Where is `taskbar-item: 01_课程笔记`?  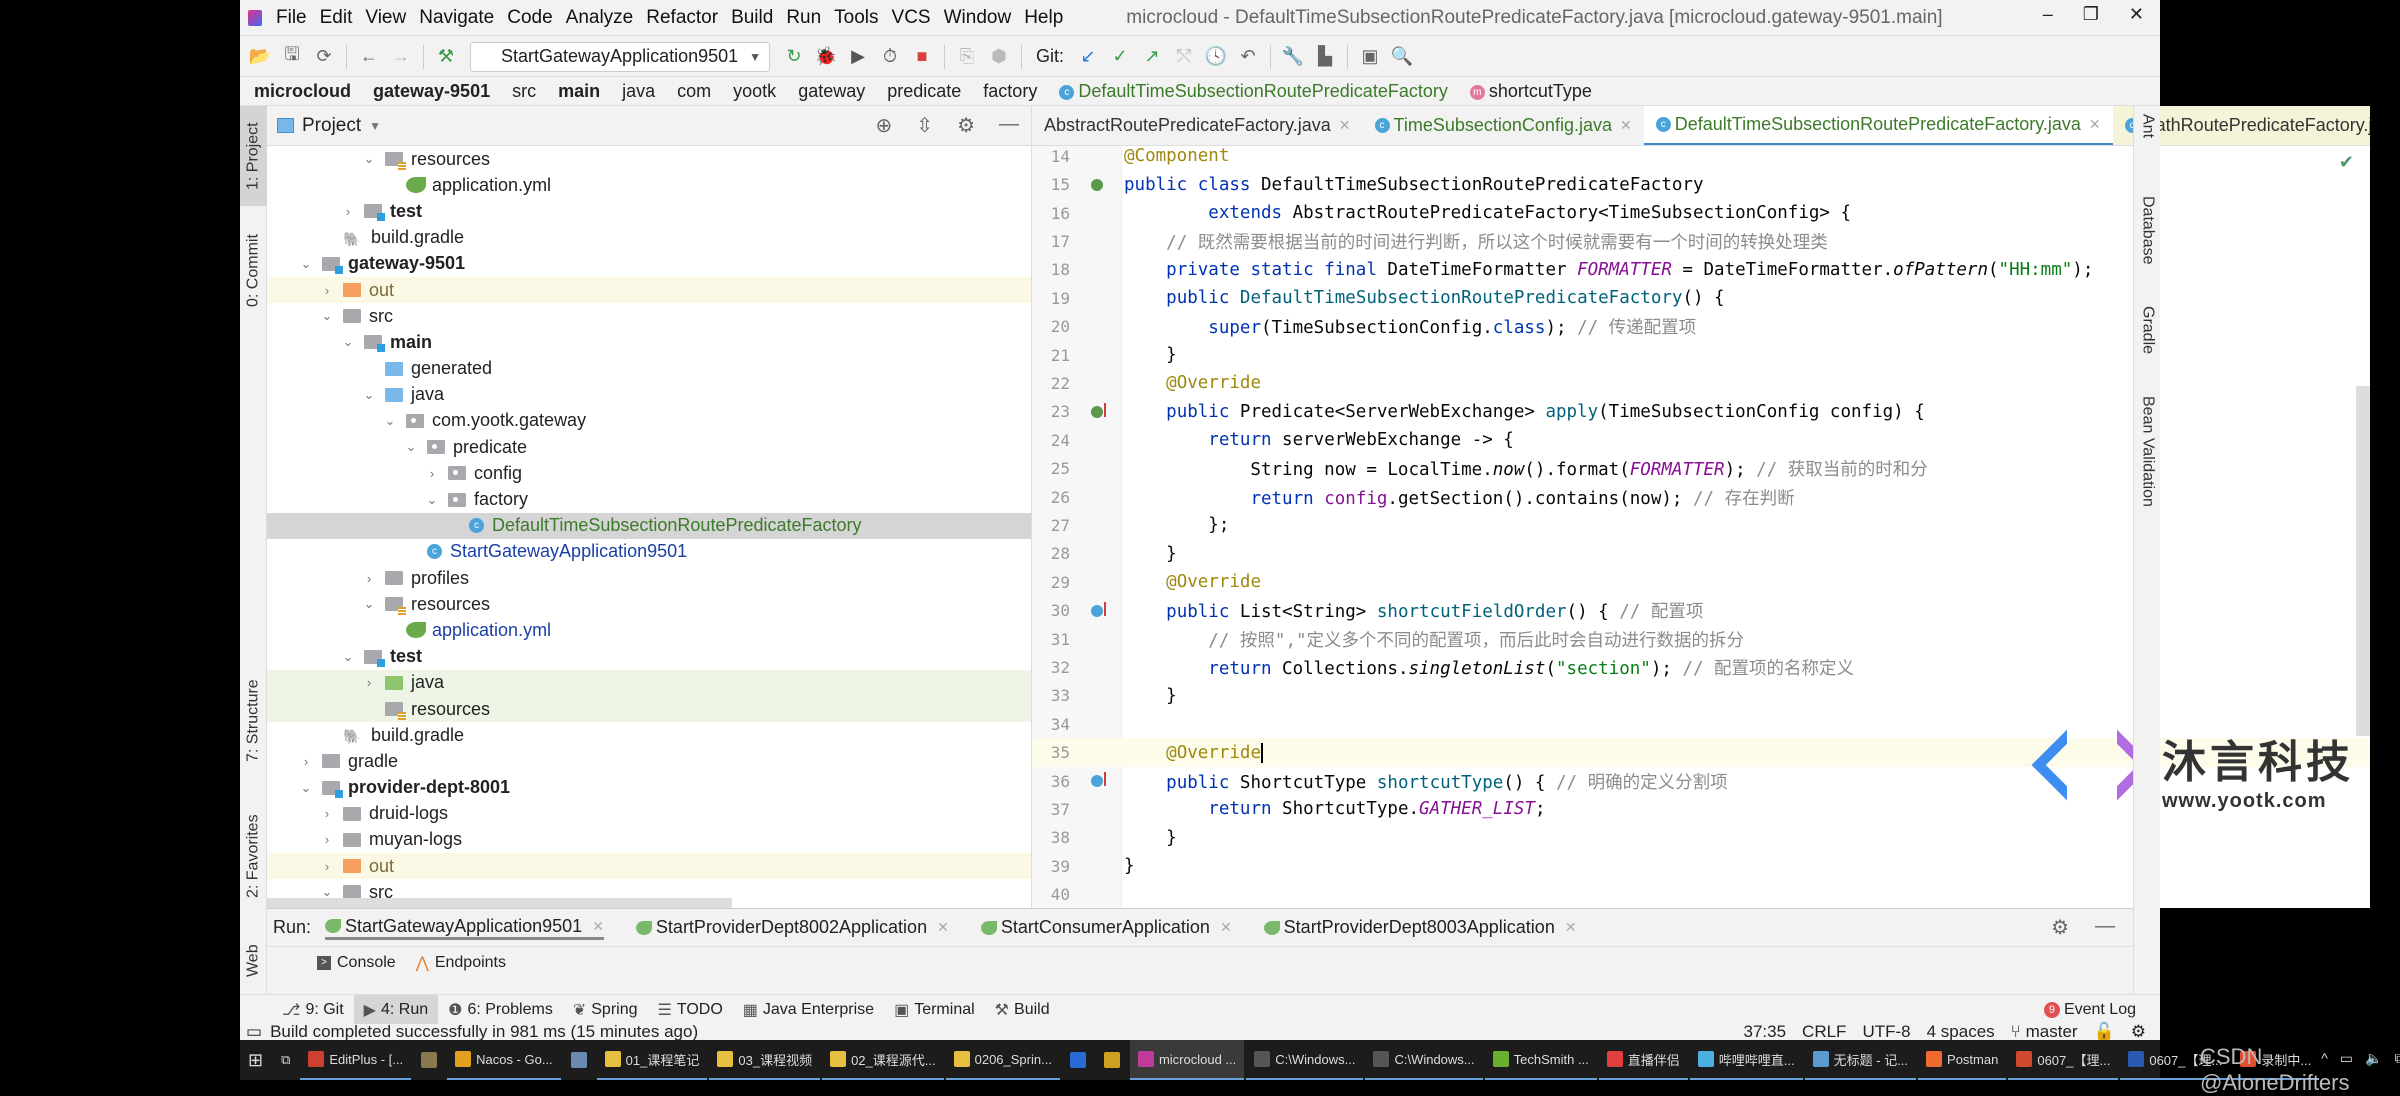 taskbar-item: 01_课程笔记 is located at coordinates (652, 1060).